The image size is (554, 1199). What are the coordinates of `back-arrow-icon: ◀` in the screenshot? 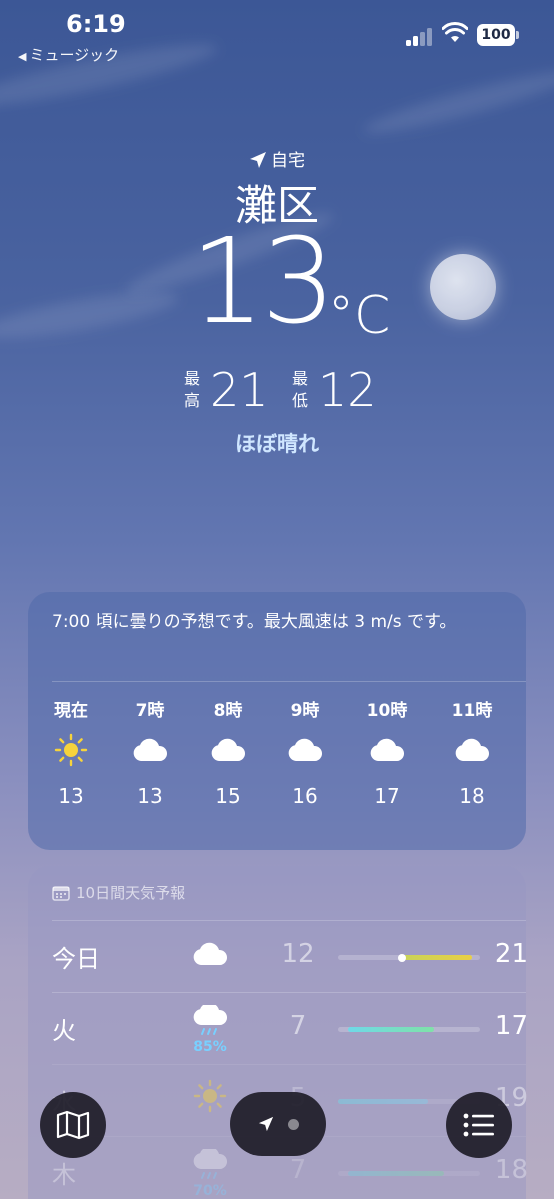 It's located at (22, 56).